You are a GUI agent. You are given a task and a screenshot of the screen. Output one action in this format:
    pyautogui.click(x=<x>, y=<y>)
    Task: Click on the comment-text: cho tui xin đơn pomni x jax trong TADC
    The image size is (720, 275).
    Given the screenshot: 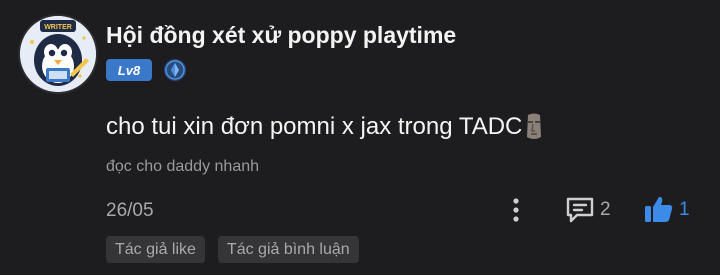 What is the action you would take?
    pyautogui.click(x=325, y=127)
    